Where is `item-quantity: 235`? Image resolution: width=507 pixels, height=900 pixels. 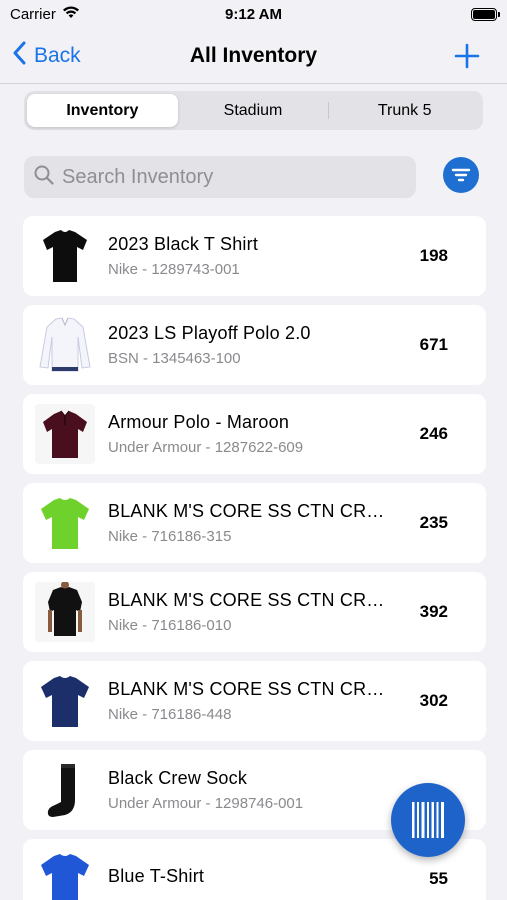
item-quantity: 235 is located at coordinates (433, 522).